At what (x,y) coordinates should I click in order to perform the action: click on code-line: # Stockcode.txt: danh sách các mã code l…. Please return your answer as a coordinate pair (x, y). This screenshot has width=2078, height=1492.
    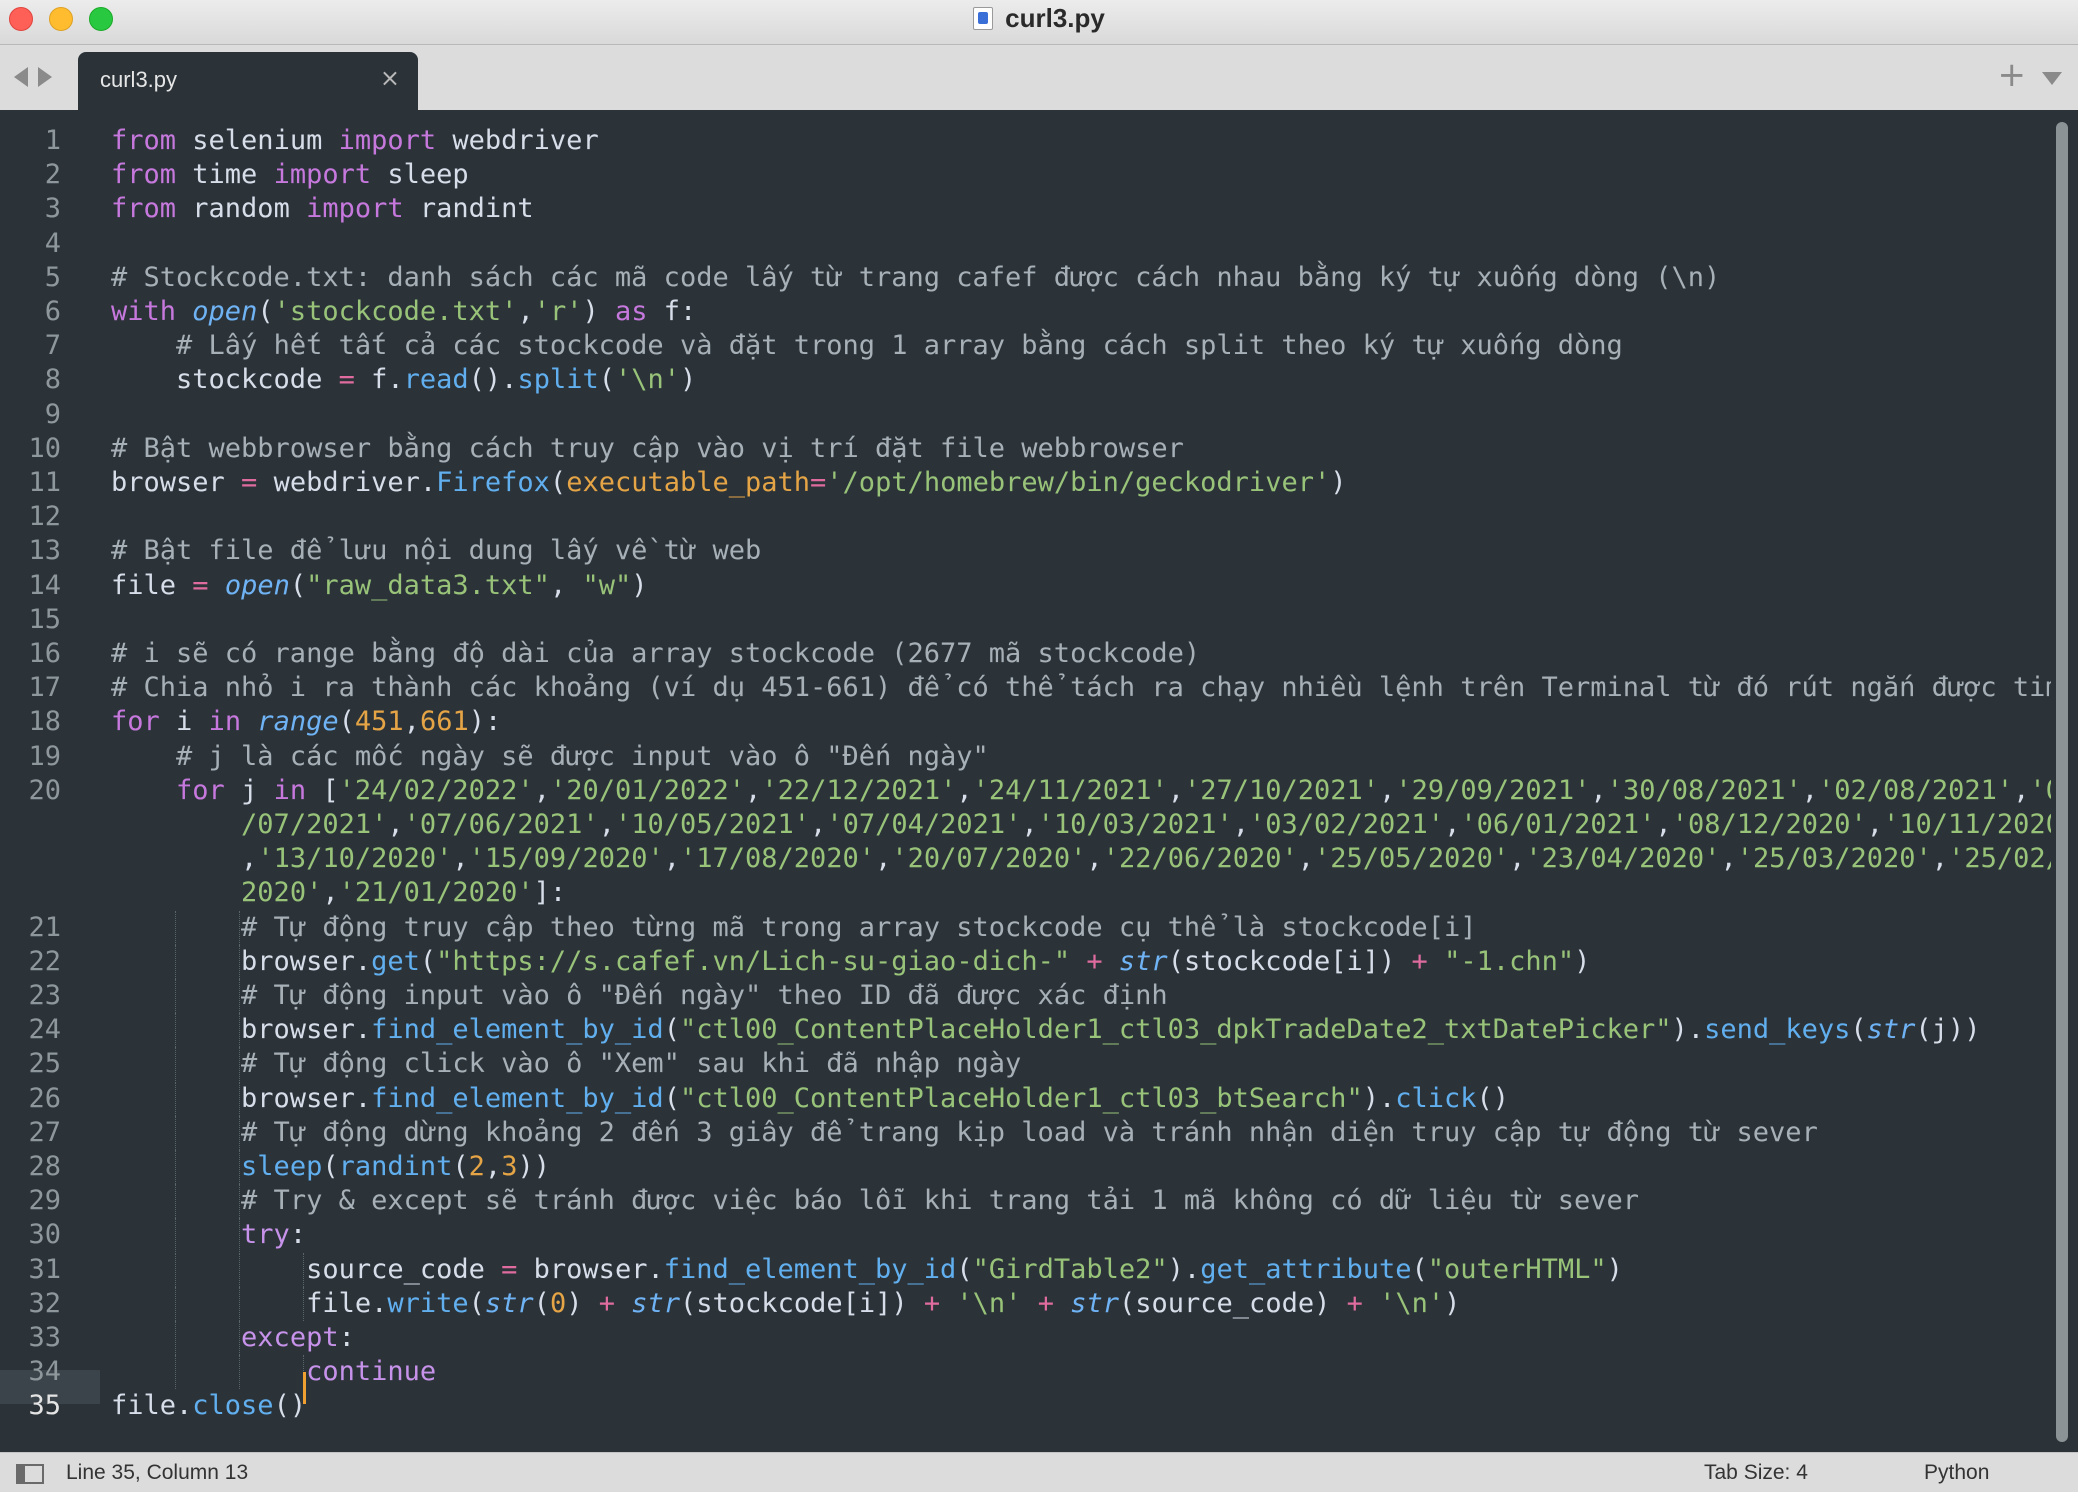
    Looking at the image, I should click on (915, 278).